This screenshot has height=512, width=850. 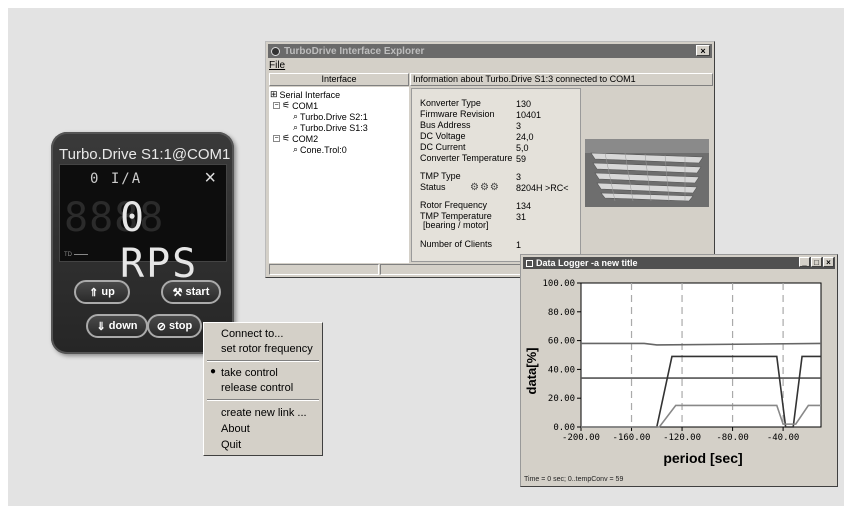 I want to click on start-button-label: start, so click(x=197, y=292).